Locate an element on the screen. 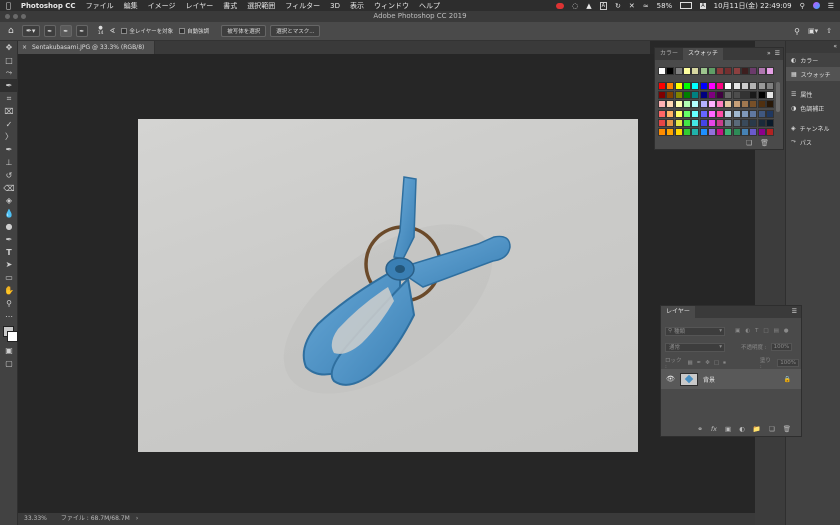 The width and height of the screenshot is (840, 525). select-subject-button: 被写体を選択 is located at coordinates (244, 31).